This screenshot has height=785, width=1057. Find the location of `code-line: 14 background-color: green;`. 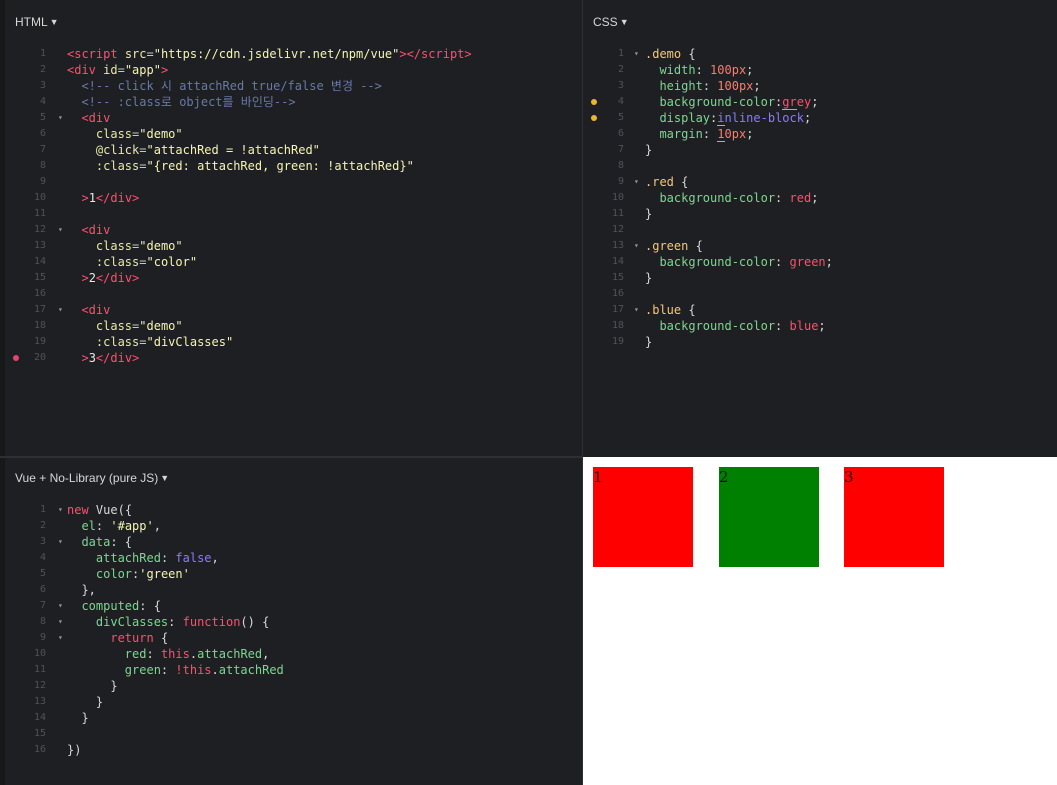

code-line: 14 background-color: green; is located at coordinates (820, 262).